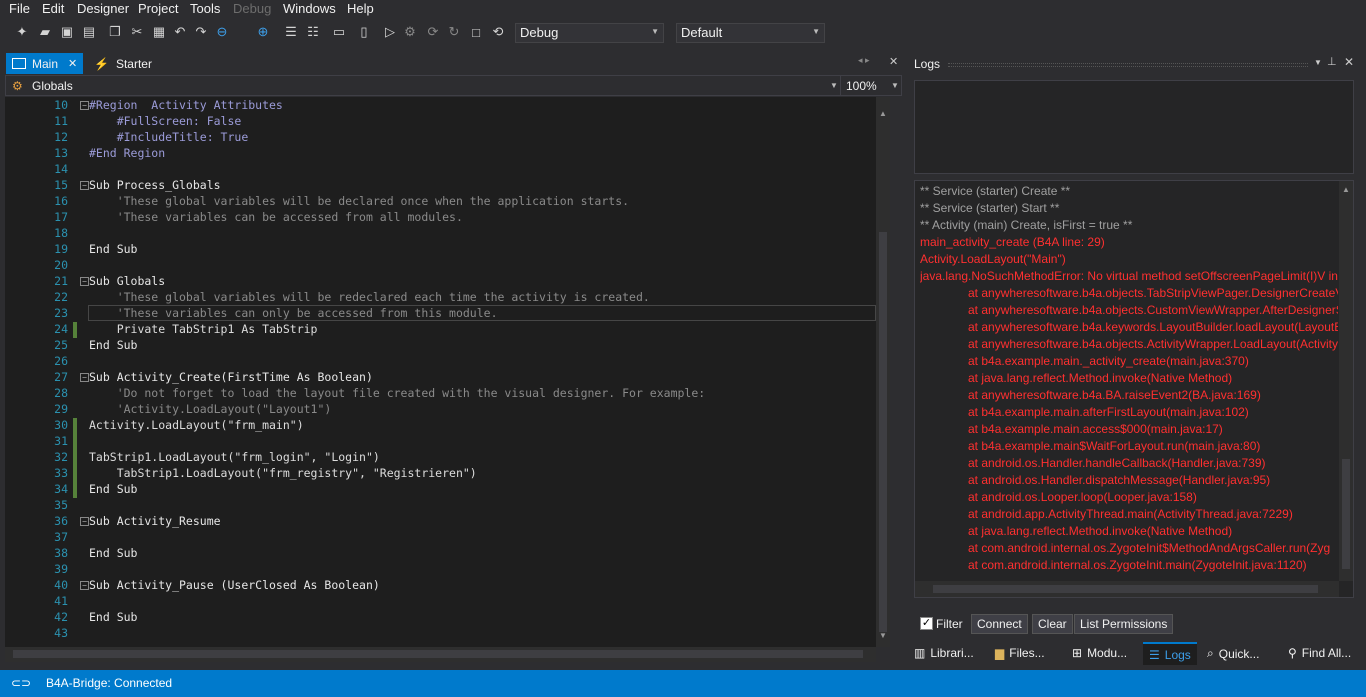 The height and width of the screenshot is (697, 1366). I want to click on filter-checkbox: ✓, so click(926, 623).